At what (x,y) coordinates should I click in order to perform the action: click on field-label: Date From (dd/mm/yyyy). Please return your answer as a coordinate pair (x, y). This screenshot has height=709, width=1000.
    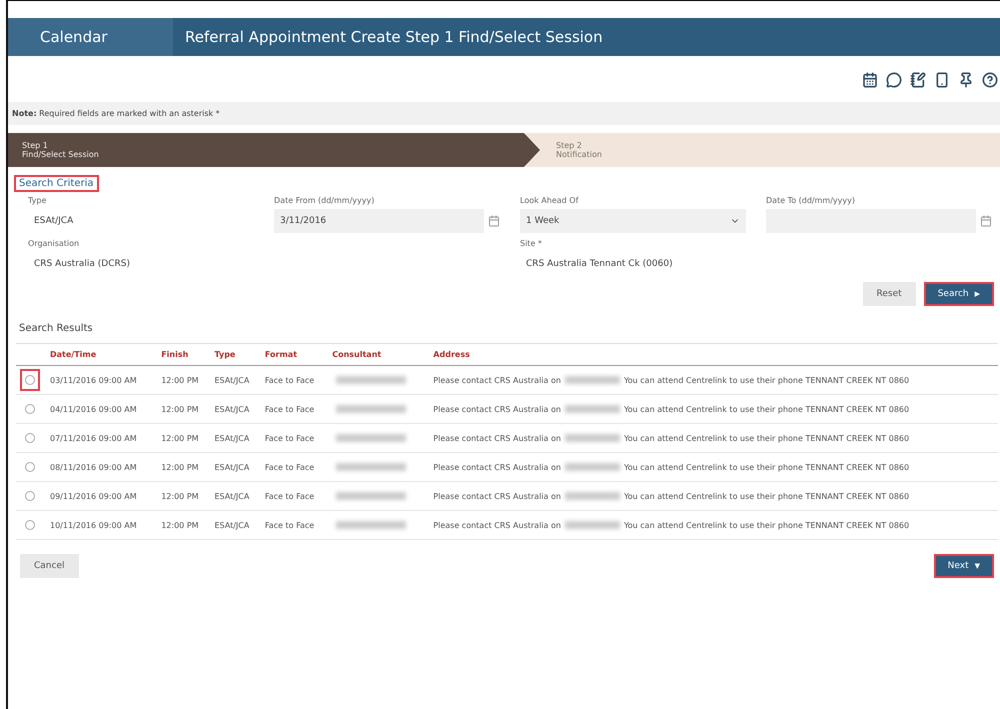
    Looking at the image, I should click on (325, 200).